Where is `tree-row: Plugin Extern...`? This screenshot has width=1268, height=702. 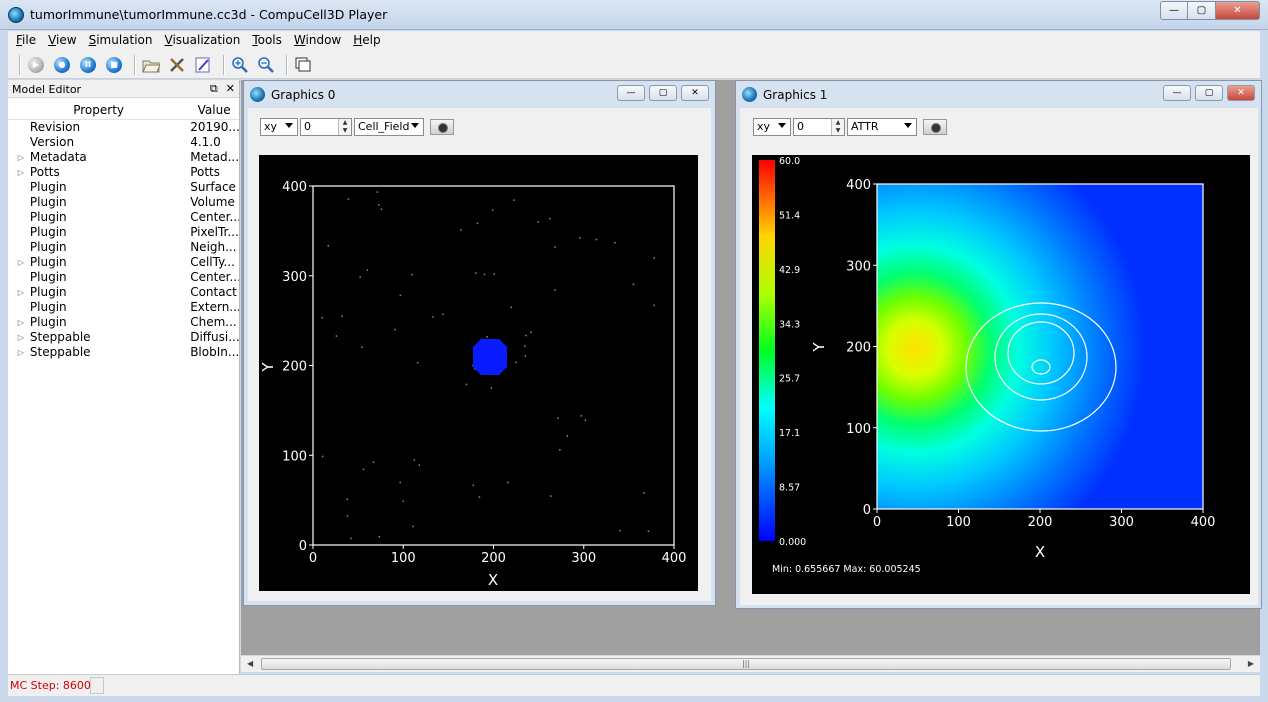 tree-row: Plugin Extern... is located at coordinates (123, 307).